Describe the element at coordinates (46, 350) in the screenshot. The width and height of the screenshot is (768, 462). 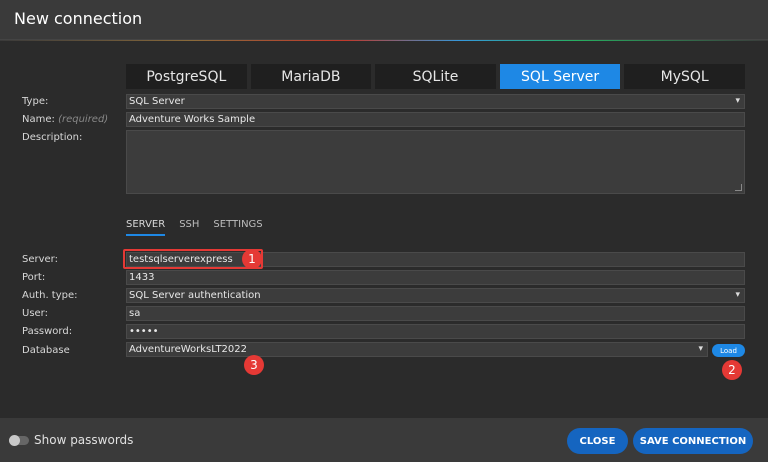
I see `database-label: Database` at that location.